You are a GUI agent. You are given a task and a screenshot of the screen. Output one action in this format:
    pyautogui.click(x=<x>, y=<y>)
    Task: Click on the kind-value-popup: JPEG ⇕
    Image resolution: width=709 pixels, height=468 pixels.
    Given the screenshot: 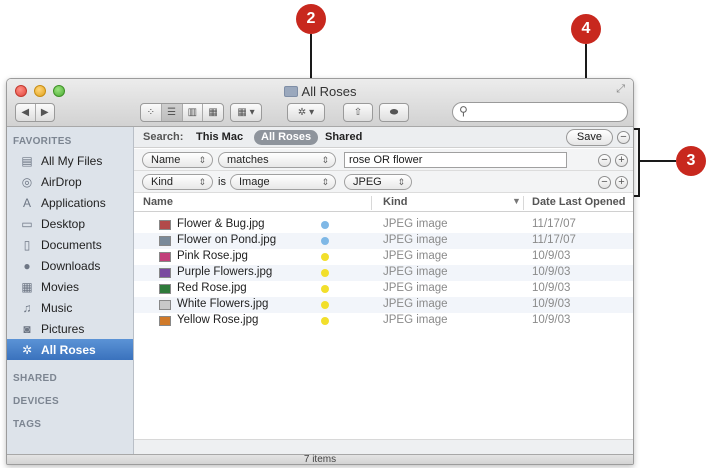 What is the action you would take?
    pyautogui.click(x=378, y=182)
    